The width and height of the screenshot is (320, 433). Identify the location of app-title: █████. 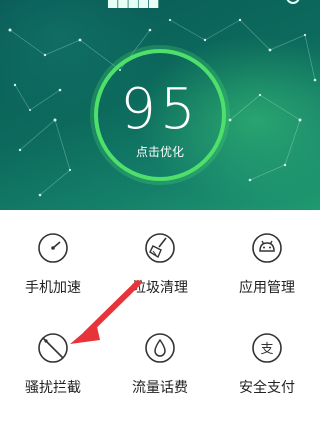
(134, 4).